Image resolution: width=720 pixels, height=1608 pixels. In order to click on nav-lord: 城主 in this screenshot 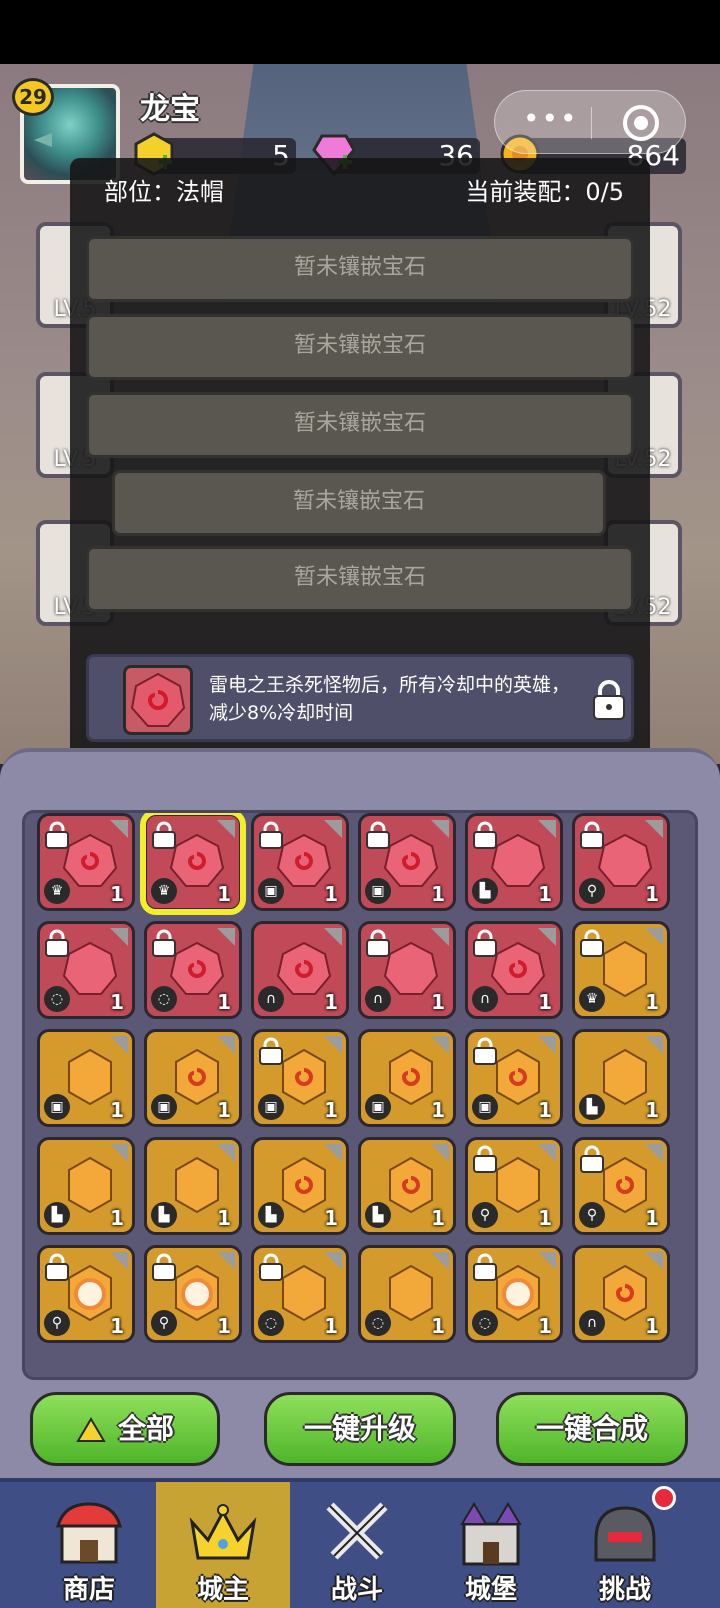, I will do `click(223, 1545)`.